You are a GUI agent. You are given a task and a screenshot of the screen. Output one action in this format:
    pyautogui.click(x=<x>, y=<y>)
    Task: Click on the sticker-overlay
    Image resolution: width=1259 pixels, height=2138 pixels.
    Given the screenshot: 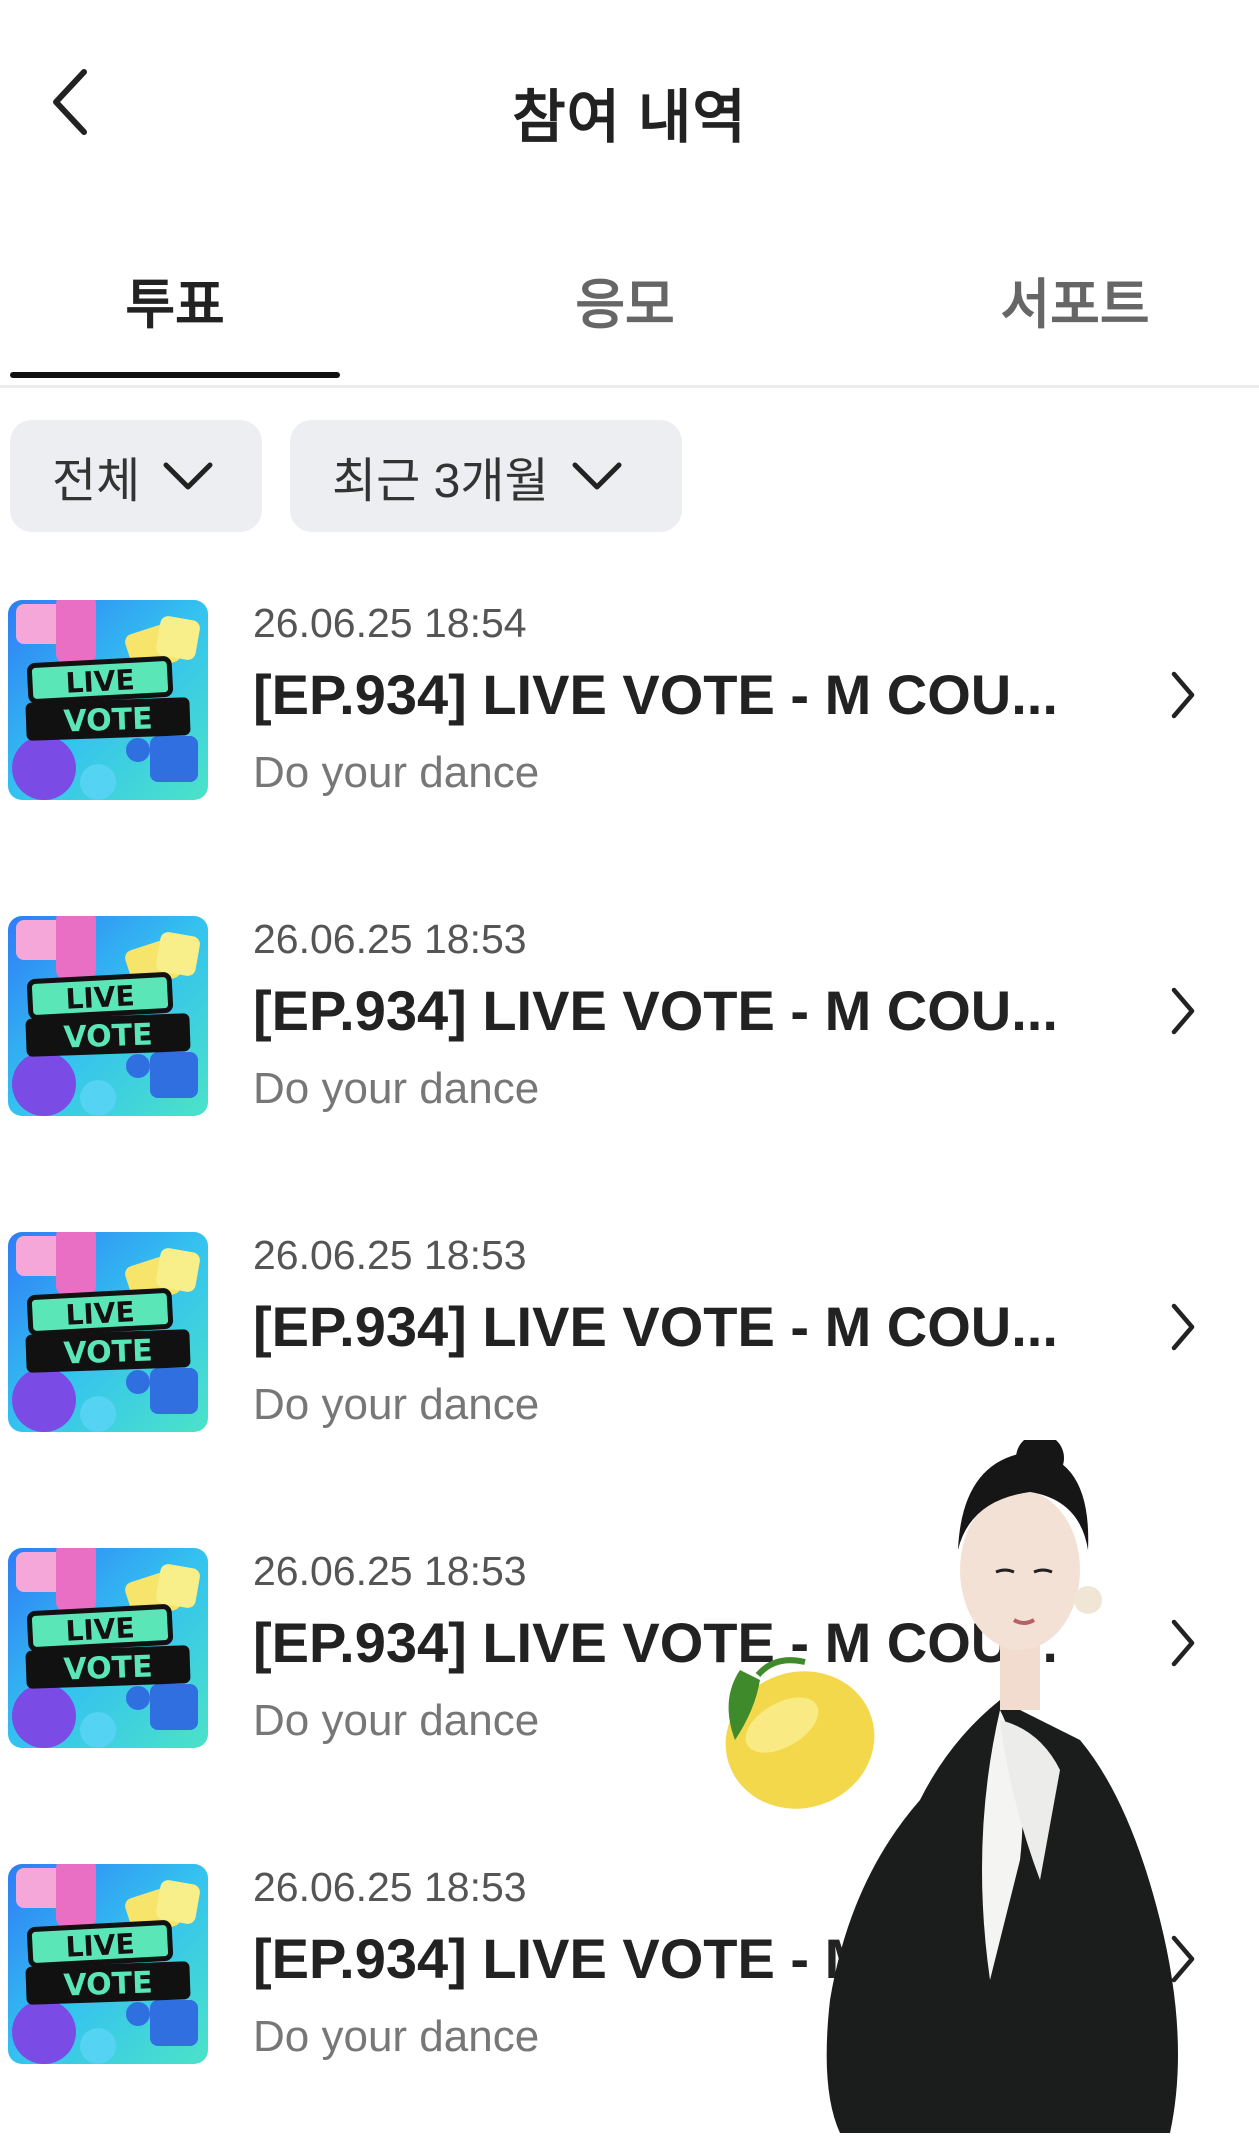 What is the action you would take?
    pyautogui.click(x=960, y=1783)
    